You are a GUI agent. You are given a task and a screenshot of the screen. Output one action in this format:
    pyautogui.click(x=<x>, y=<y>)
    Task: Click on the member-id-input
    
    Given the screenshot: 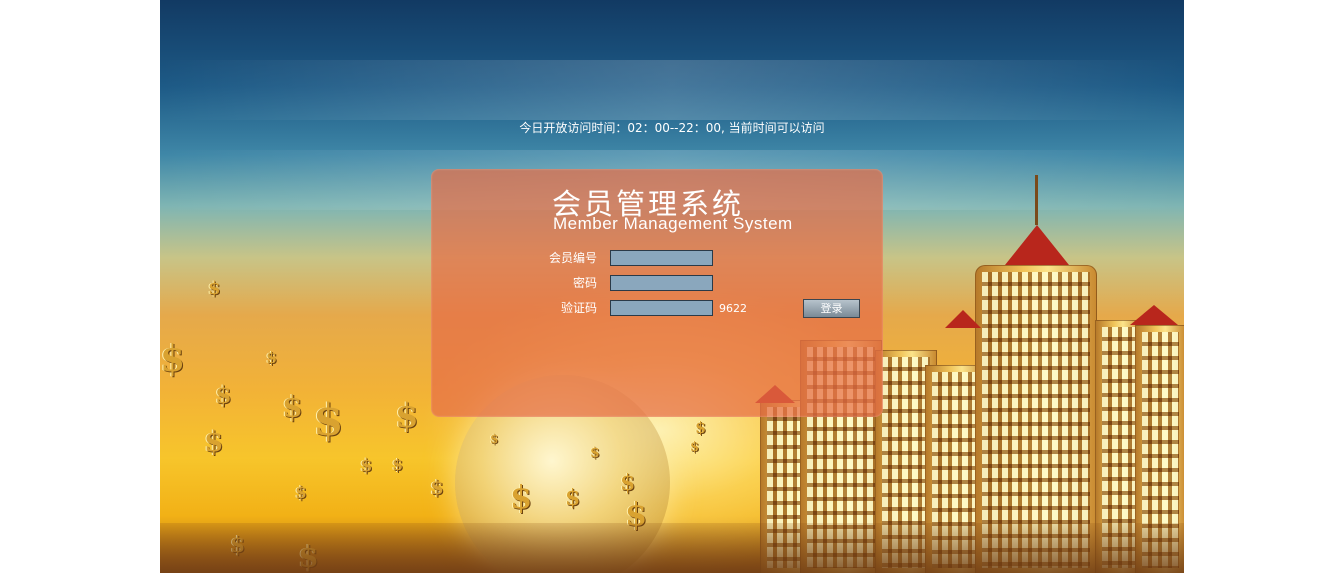 What is the action you would take?
    pyautogui.click(x=661, y=258)
    